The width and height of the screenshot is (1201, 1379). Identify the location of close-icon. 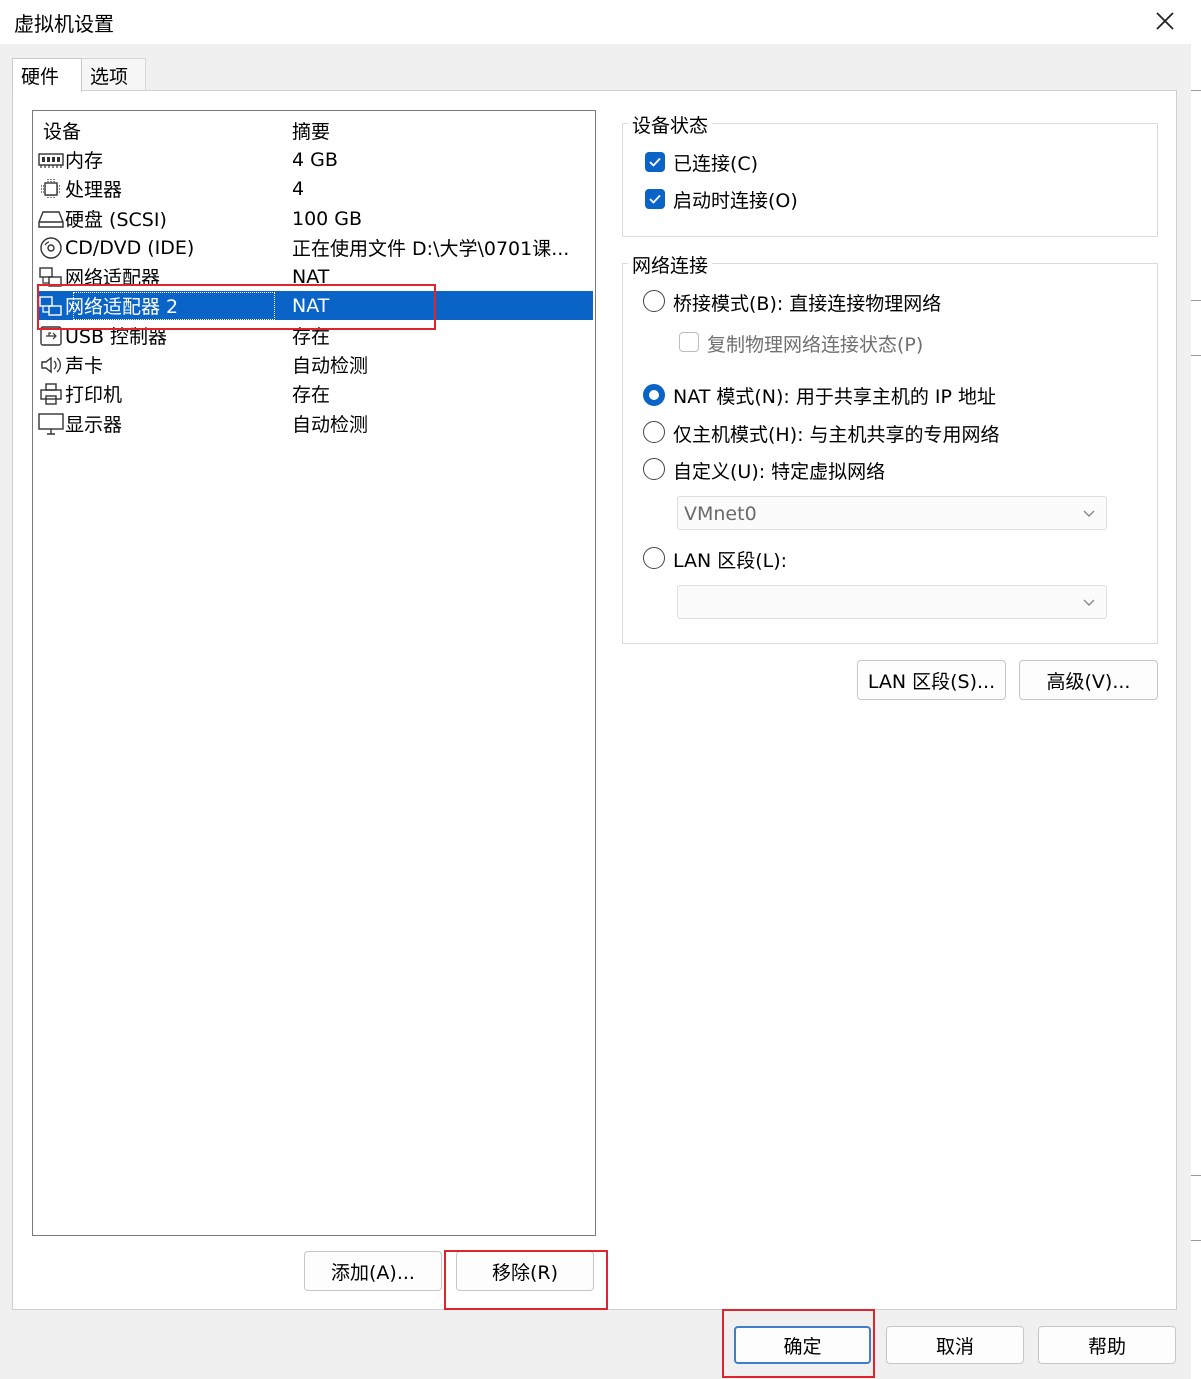
(1165, 21).